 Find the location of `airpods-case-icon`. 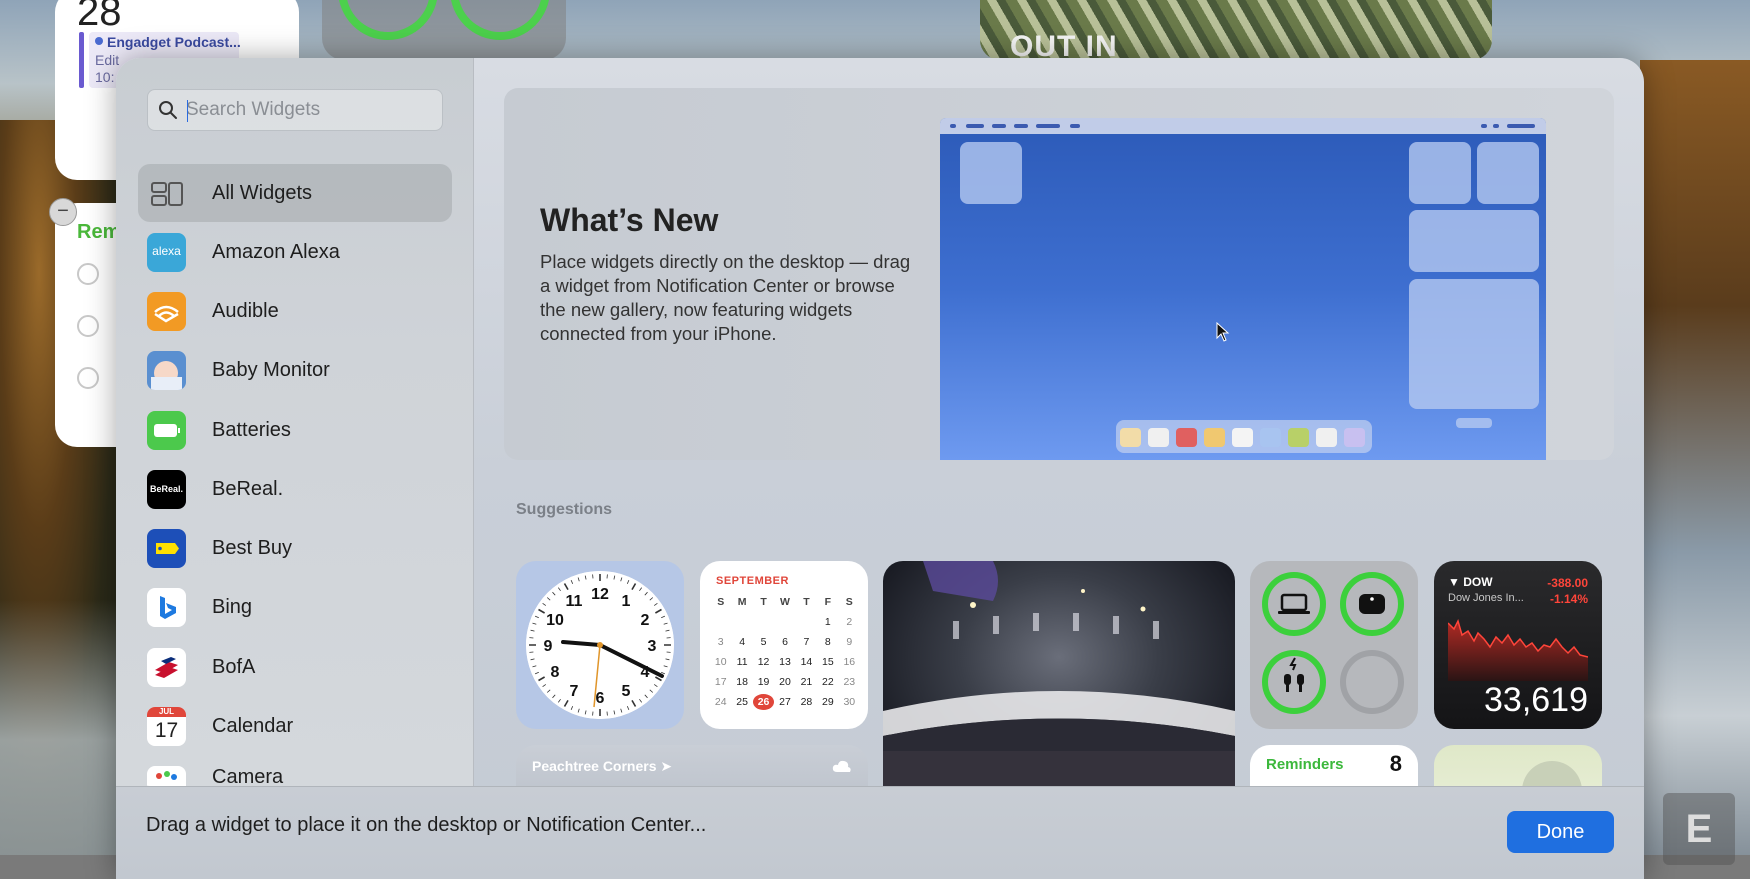

airpods-case-icon is located at coordinates (1372, 604).